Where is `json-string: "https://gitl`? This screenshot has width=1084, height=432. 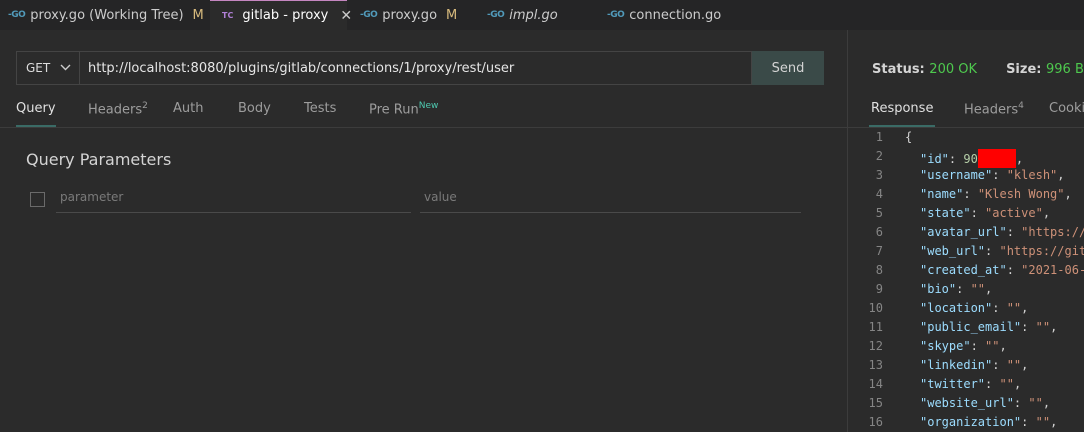 json-string: "https://gitl is located at coordinates (1041, 251).